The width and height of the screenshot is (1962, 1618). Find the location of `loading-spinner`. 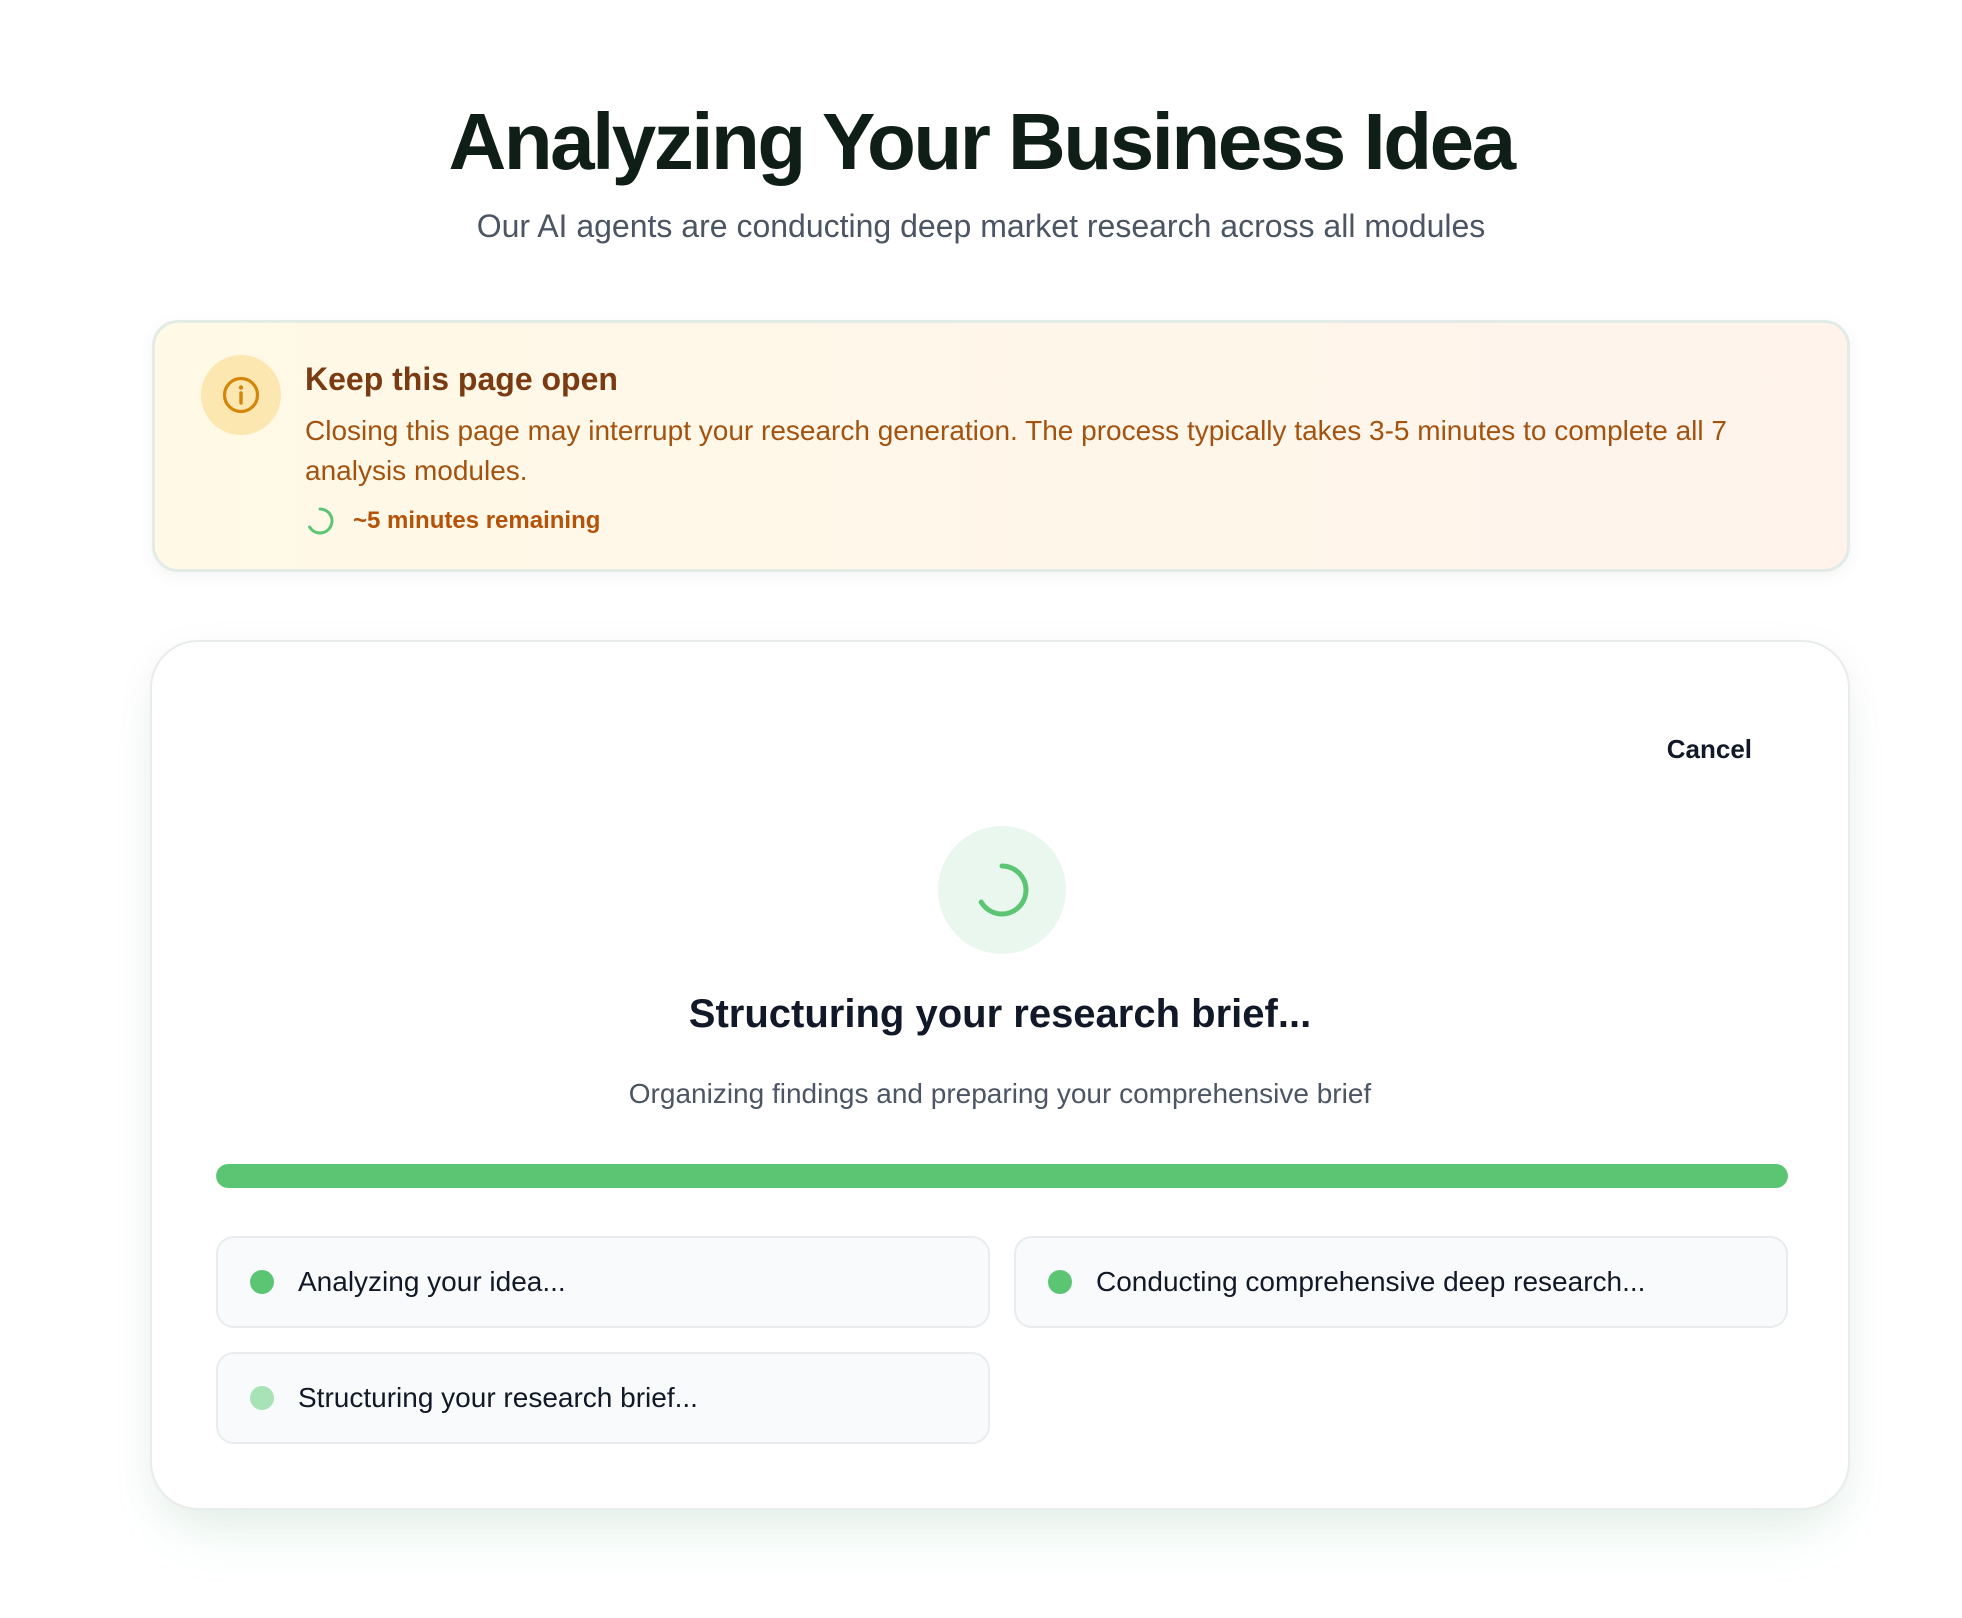

loading-spinner is located at coordinates (1002, 890).